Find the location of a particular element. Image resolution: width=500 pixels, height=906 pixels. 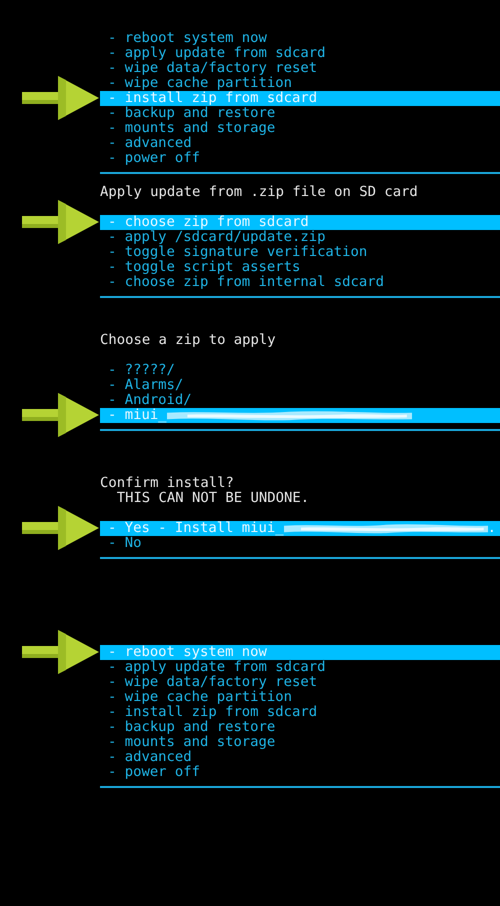

menu-item: - choose zip from internal sdcard is located at coordinates (300, 282).